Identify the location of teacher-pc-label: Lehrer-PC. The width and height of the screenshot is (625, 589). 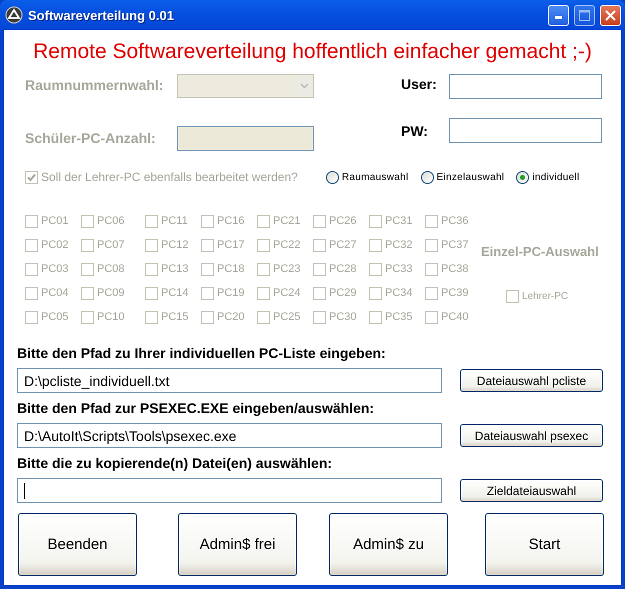
(545, 296).